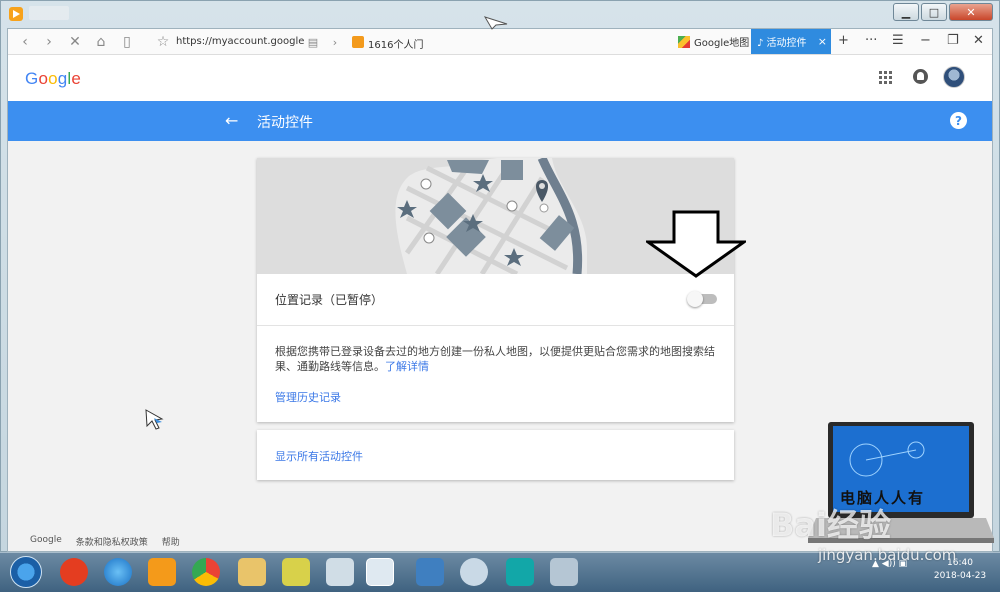 Image resolution: width=1000 pixels, height=592 pixels. Describe the element at coordinates (252, 572) in the screenshot. I see `folder-icon` at that location.